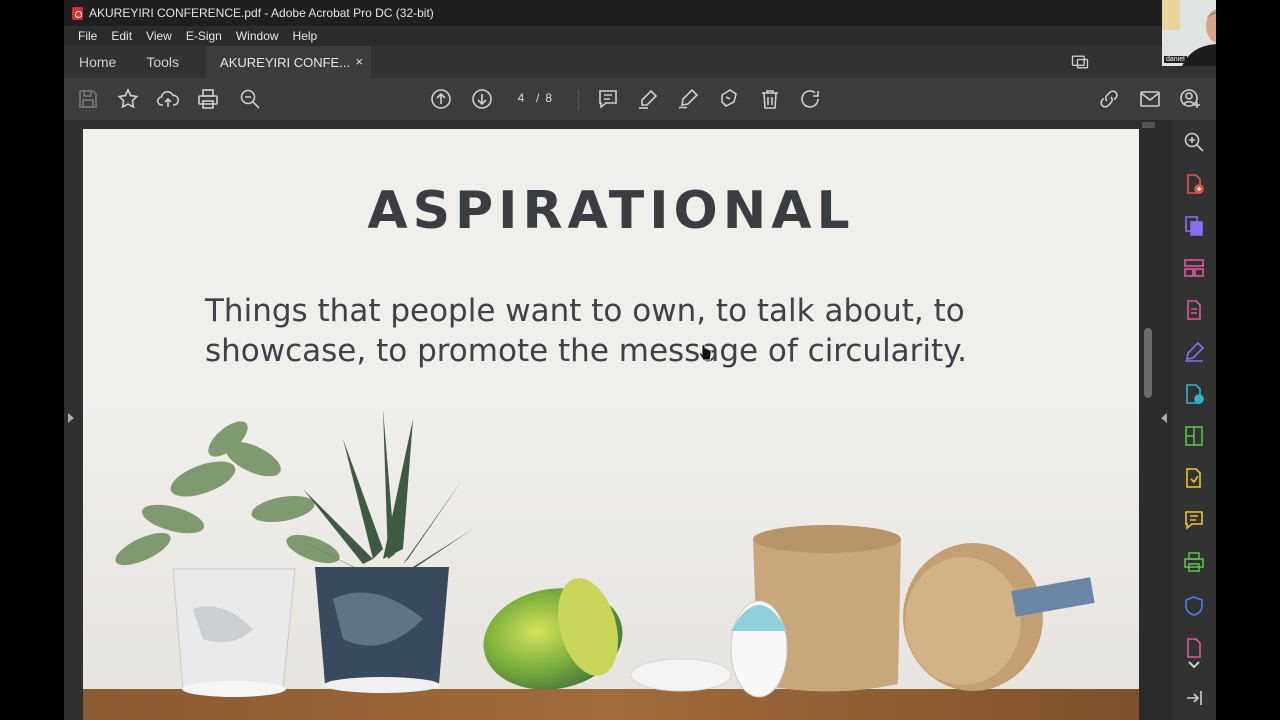  Describe the element at coordinates (1194, 420) in the screenshot. I see `tools-pane` at that location.